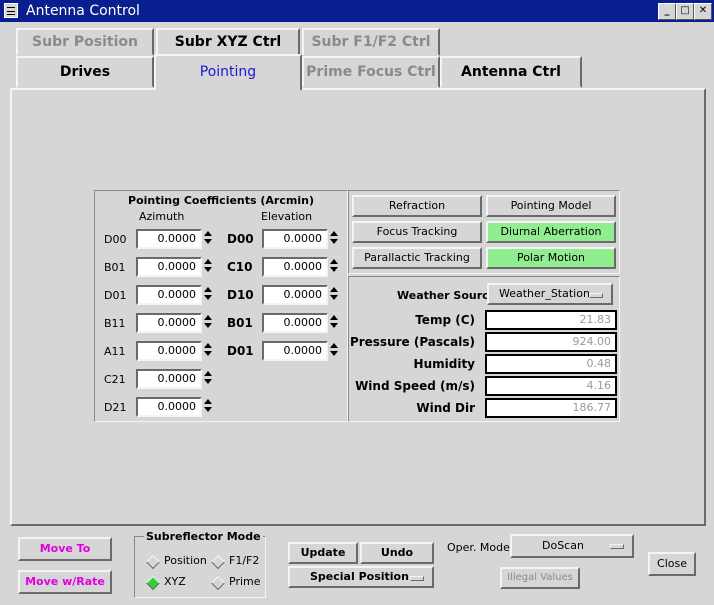 The height and width of the screenshot is (605, 714). What do you see at coordinates (295, 323) in the screenshot?
I see `el-b01-input: 0.0000` at bounding box center [295, 323].